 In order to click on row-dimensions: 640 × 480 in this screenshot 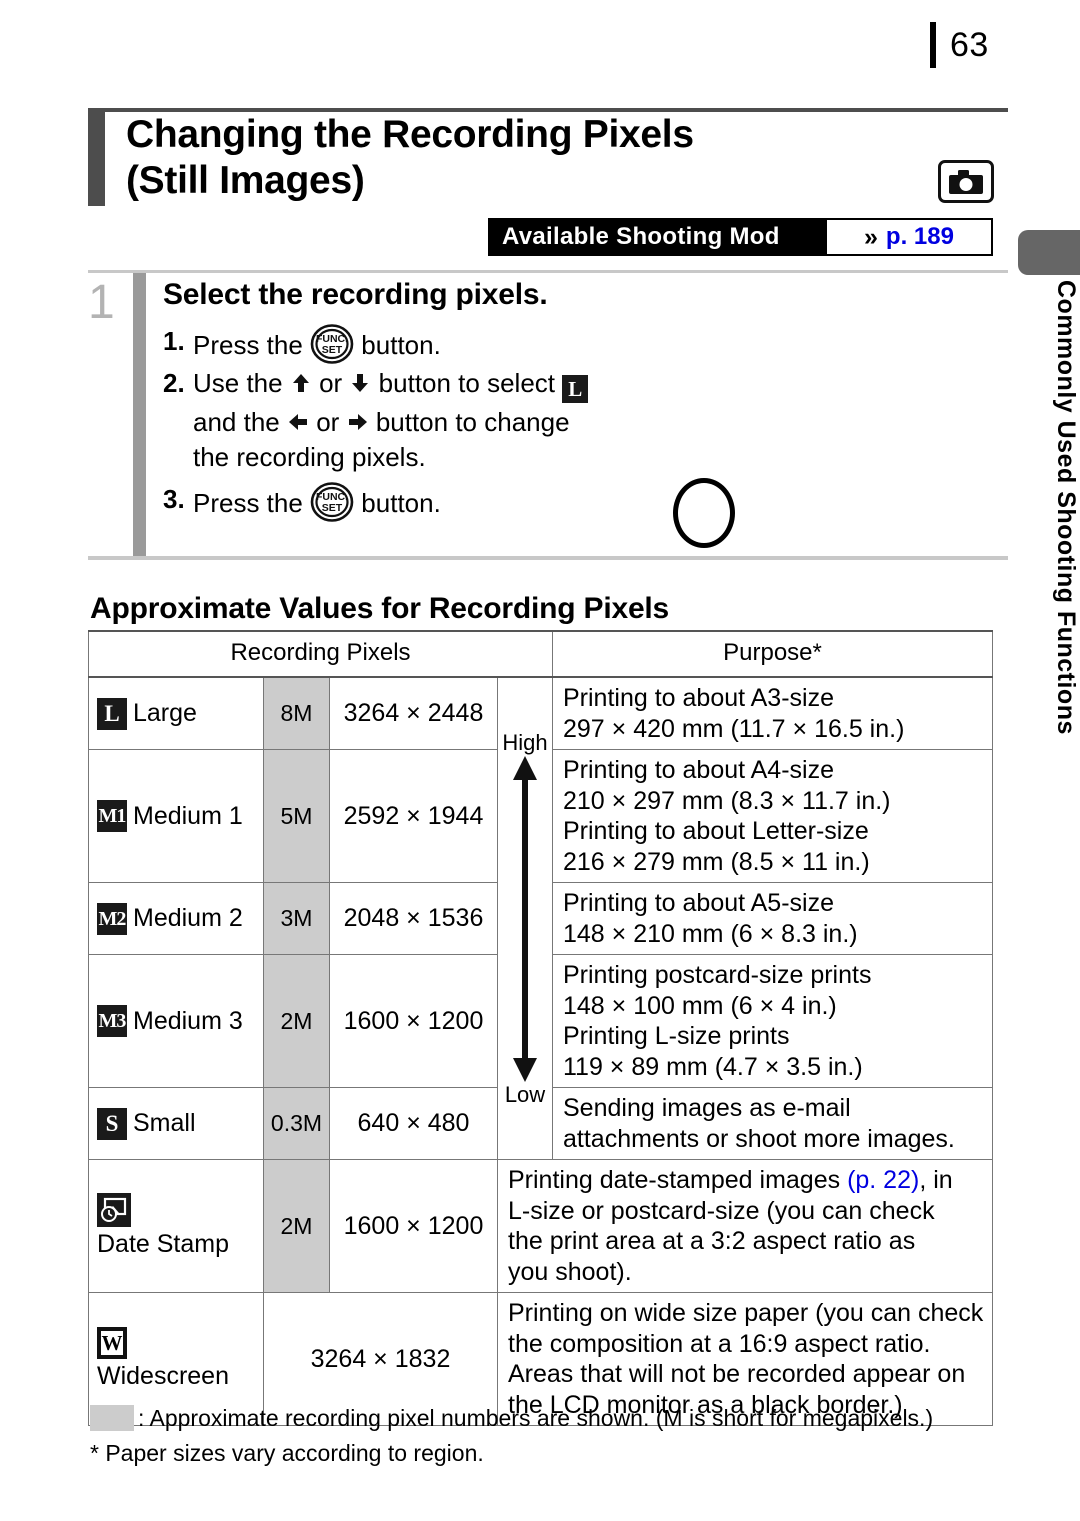, I will do `click(413, 1123)`.